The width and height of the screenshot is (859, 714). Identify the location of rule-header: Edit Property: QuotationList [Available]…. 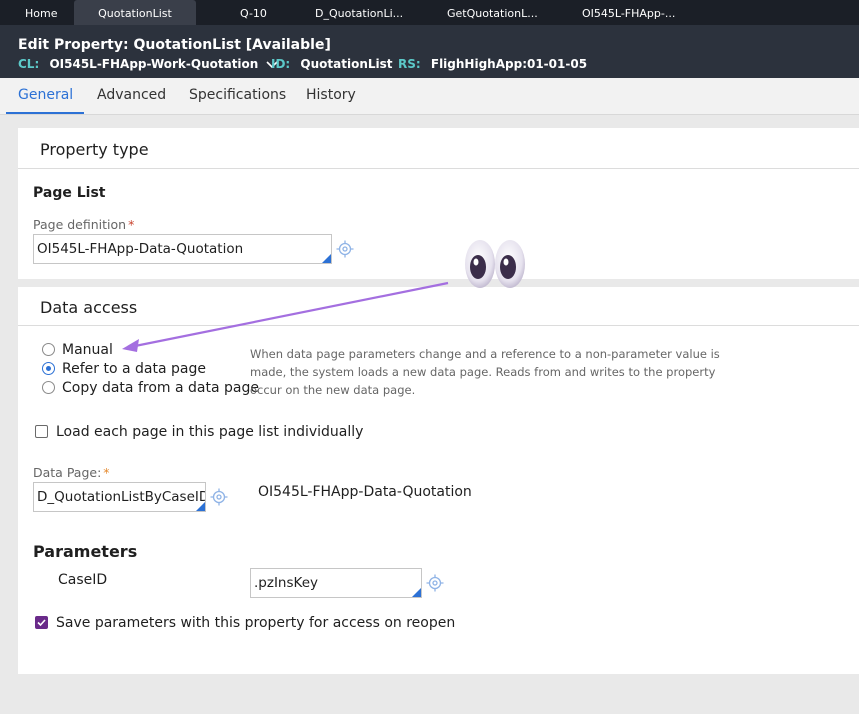
(429, 51).